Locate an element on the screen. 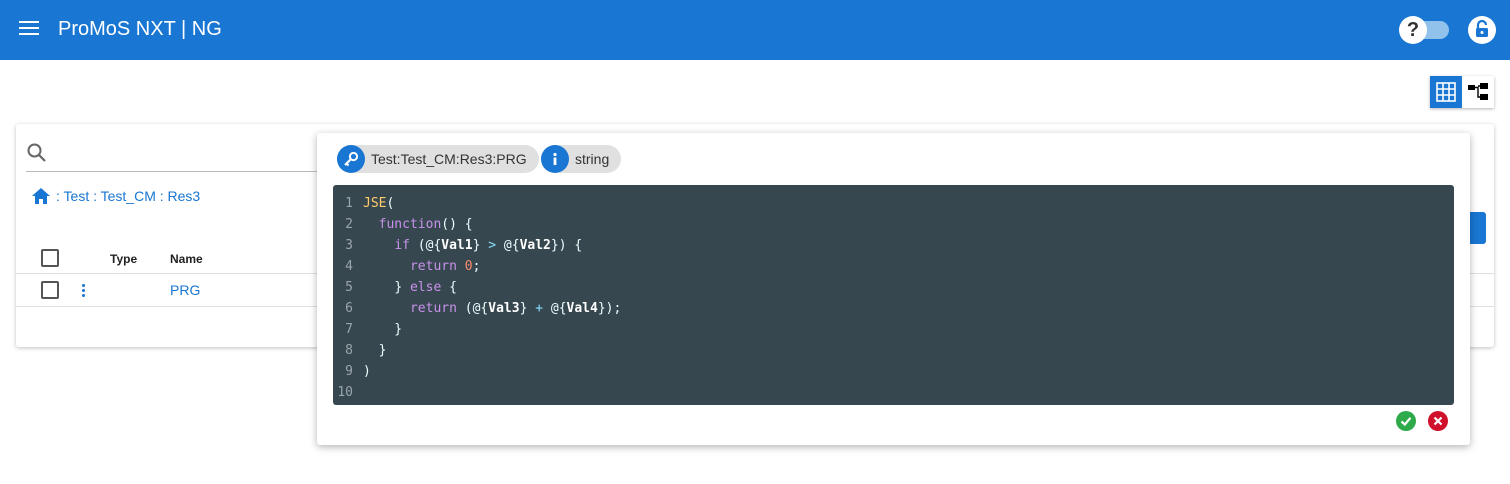  tree-icon is located at coordinates (1478, 91).